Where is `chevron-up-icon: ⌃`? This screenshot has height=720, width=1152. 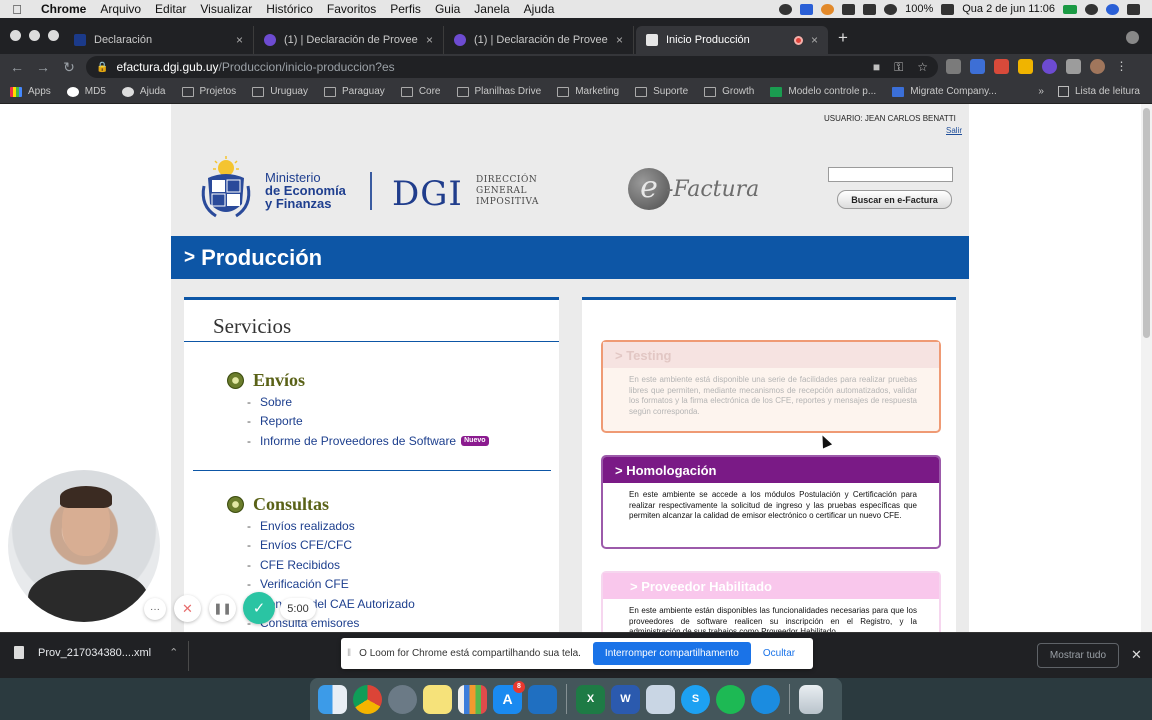 chevron-up-icon: ⌃ is located at coordinates (173, 652).